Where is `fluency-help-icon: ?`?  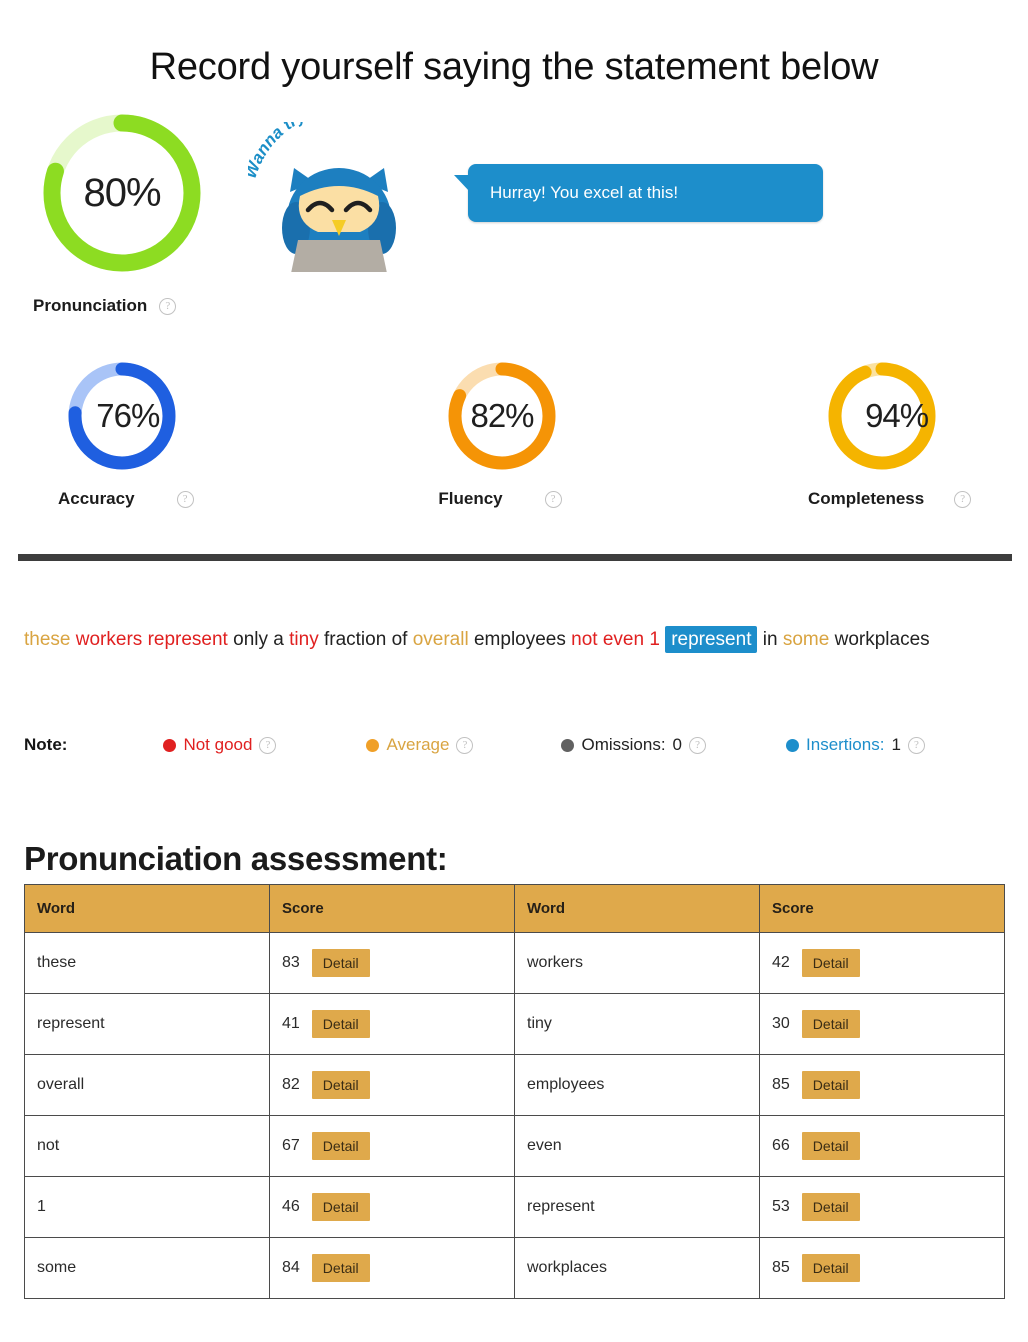 fluency-help-icon: ? is located at coordinates (553, 499).